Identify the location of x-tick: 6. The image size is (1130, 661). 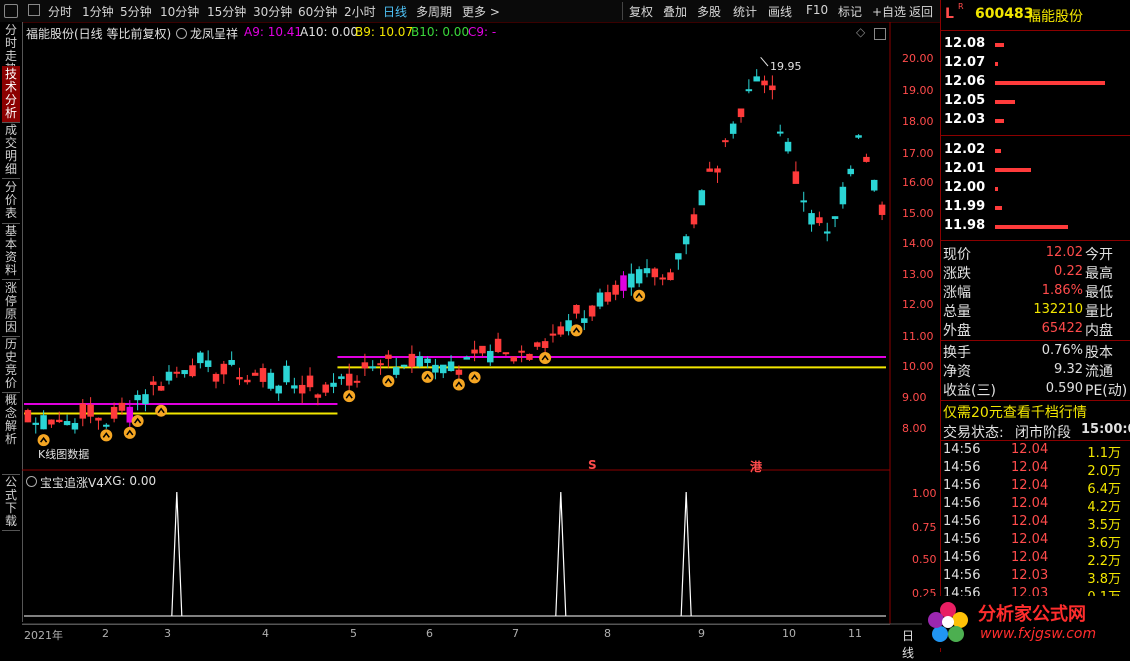
(429, 633).